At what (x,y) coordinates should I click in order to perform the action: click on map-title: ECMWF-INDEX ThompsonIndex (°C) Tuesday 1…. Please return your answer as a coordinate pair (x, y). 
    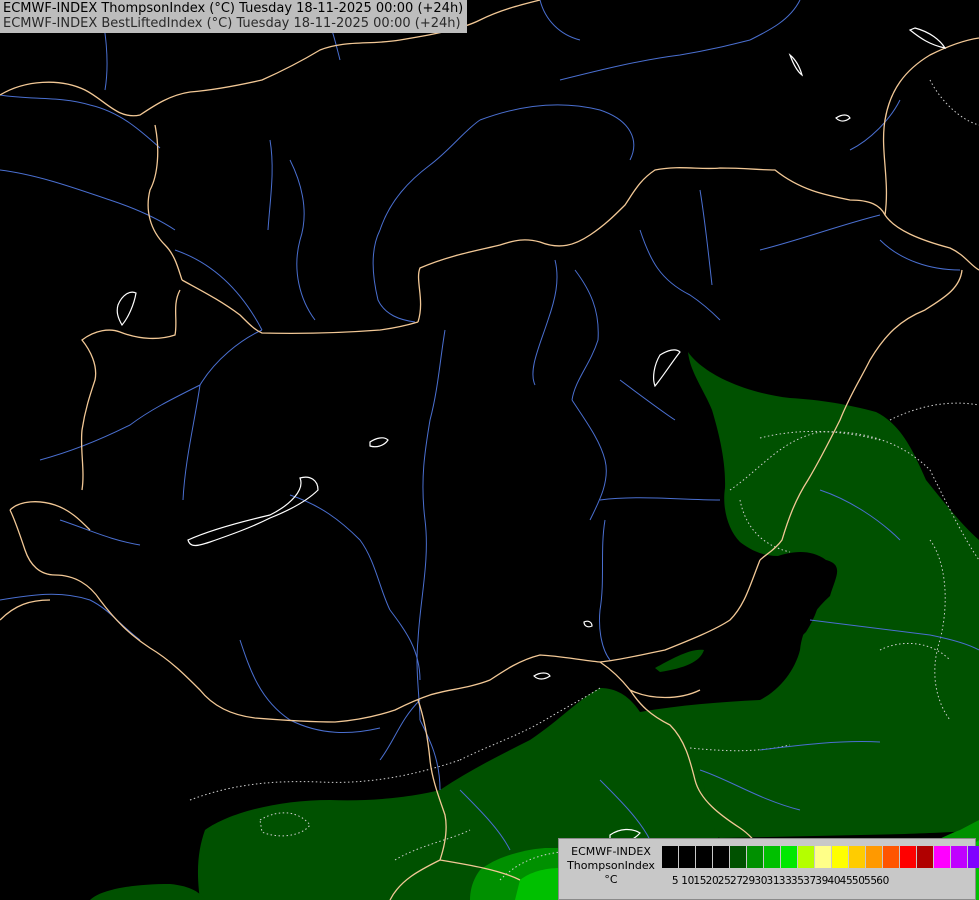
    Looking at the image, I should click on (234, 16).